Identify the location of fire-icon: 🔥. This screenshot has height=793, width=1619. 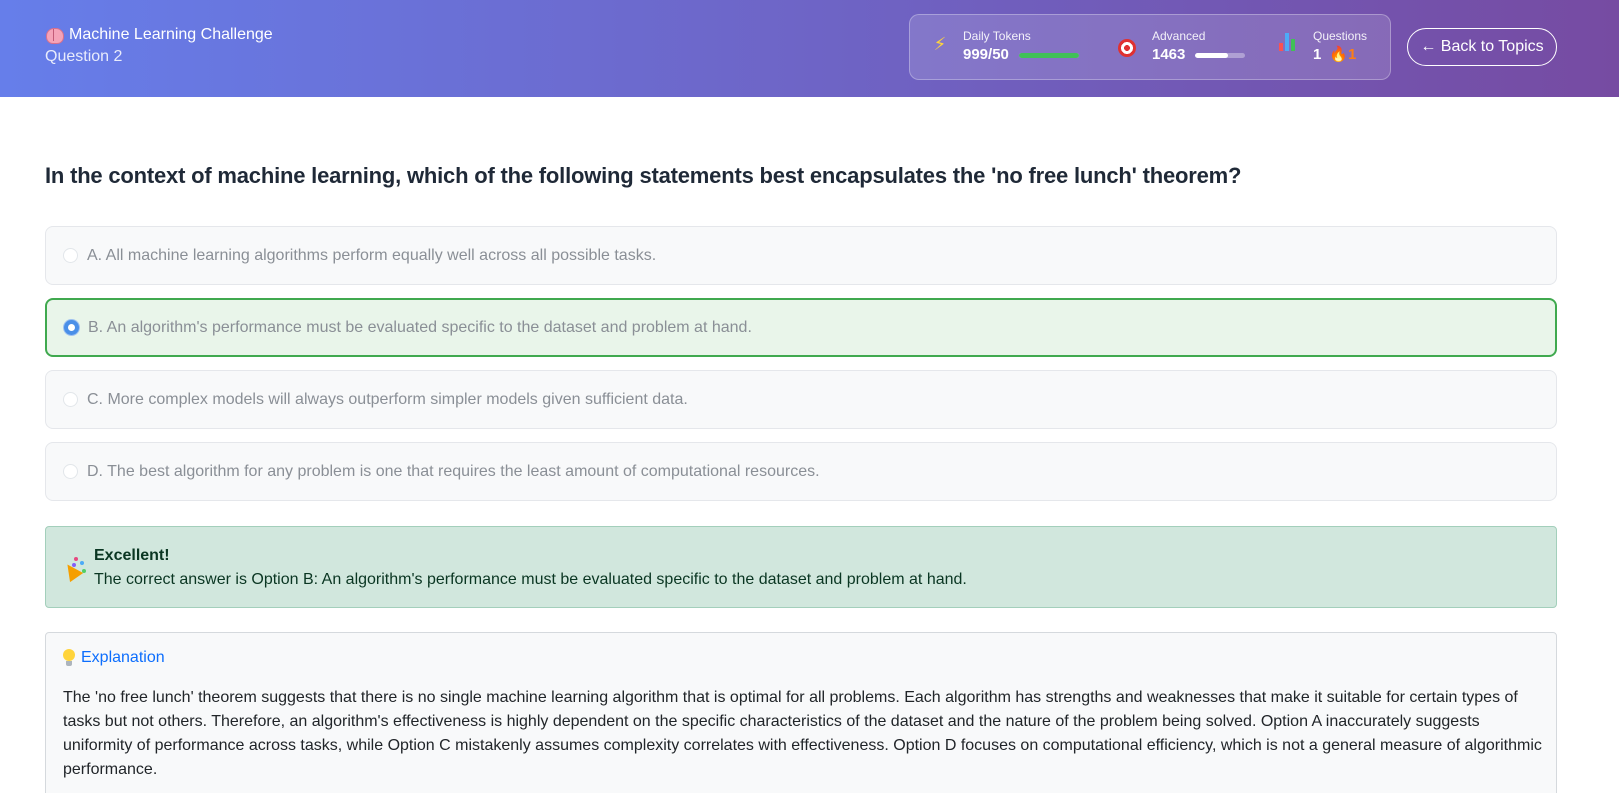
(1339, 54).